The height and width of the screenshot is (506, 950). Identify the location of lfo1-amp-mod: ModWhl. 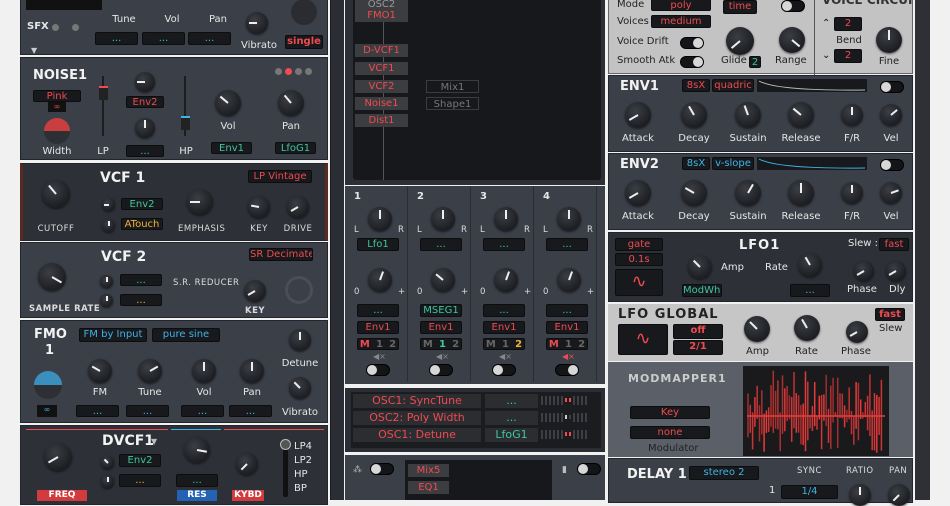
(702, 290).